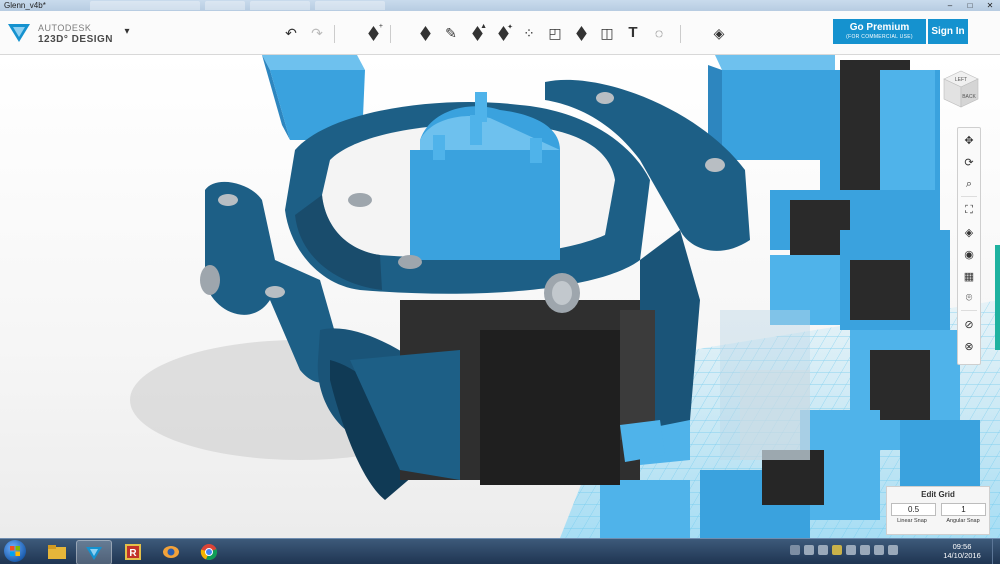  What do you see at coordinates (76, 39) in the screenshot?
I see `brand-product: 123D° DESIGN` at bounding box center [76, 39].